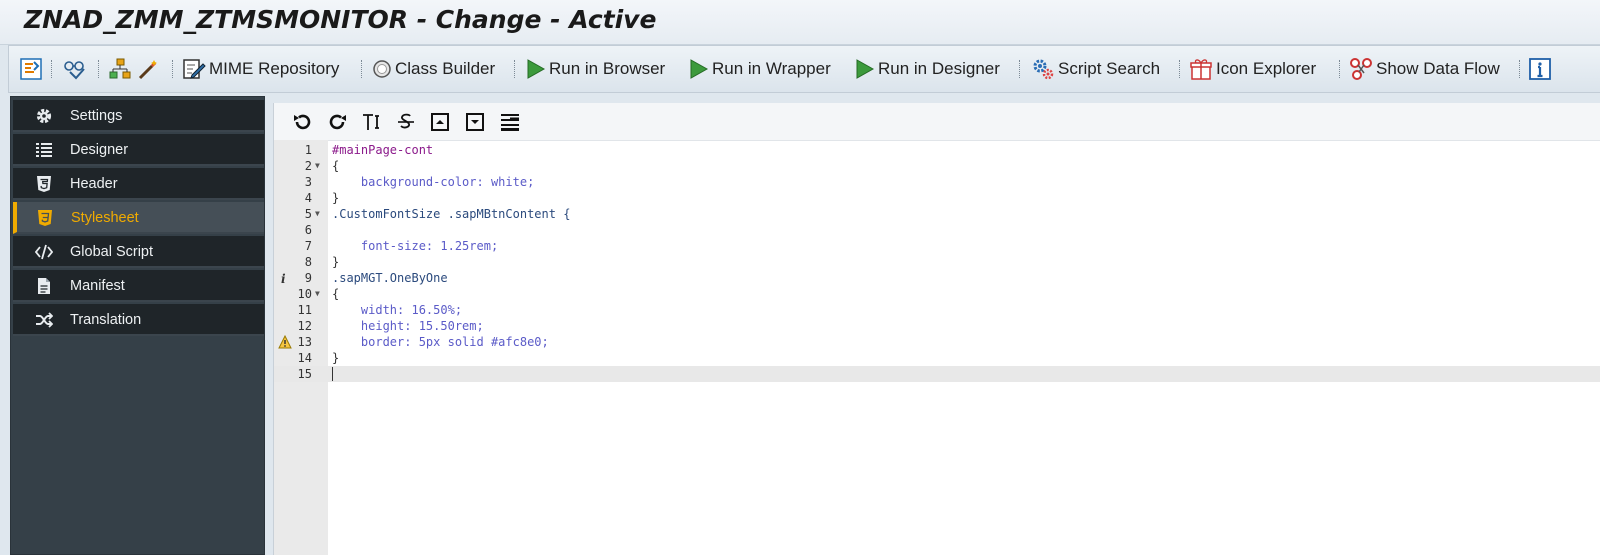 Image resolution: width=1600 pixels, height=555 pixels. Describe the element at coordinates (138, 252) in the screenshot. I see `sidebar-item-global-script: Global Script` at that location.